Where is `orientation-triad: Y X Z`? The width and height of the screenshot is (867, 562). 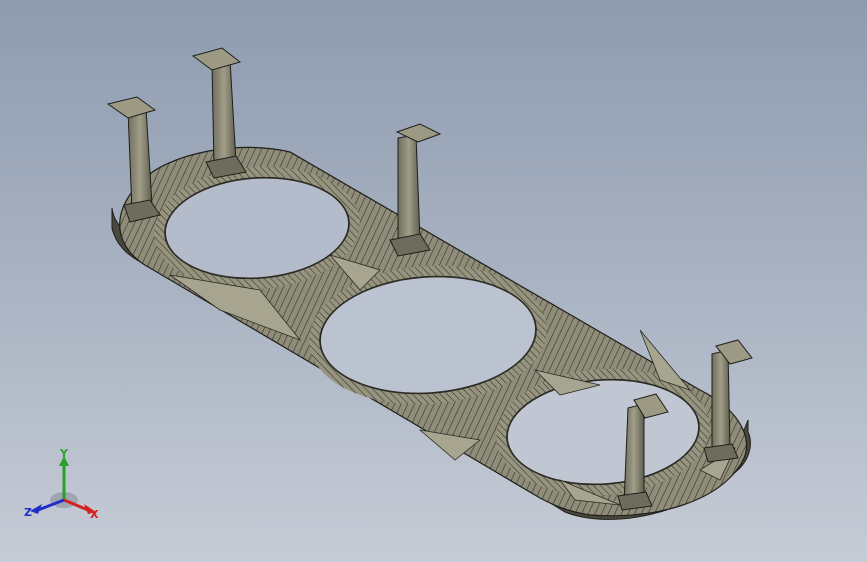
orientation-triad: Y X Z is located at coordinates (64, 486).